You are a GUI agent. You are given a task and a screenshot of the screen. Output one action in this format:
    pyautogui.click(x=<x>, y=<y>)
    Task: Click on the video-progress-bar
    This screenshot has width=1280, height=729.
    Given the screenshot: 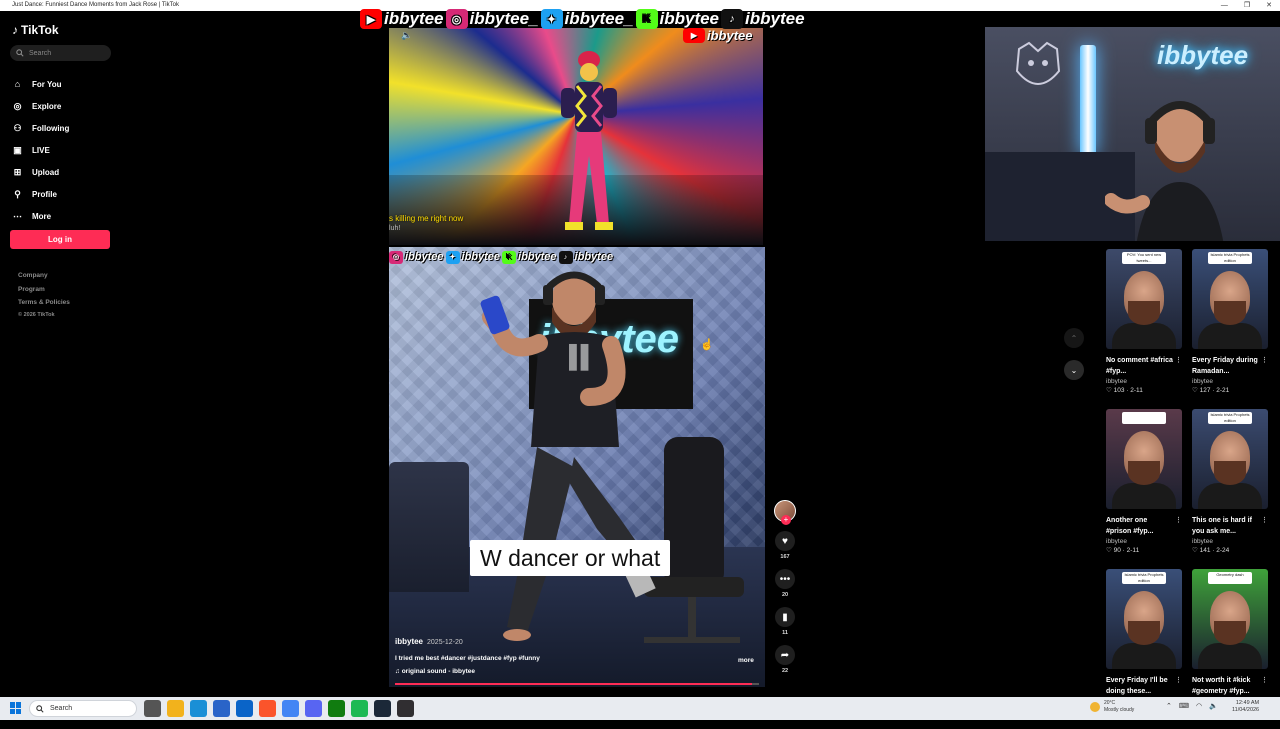 What is the action you would take?
    pyautogui.click(x=577, y=684)
    